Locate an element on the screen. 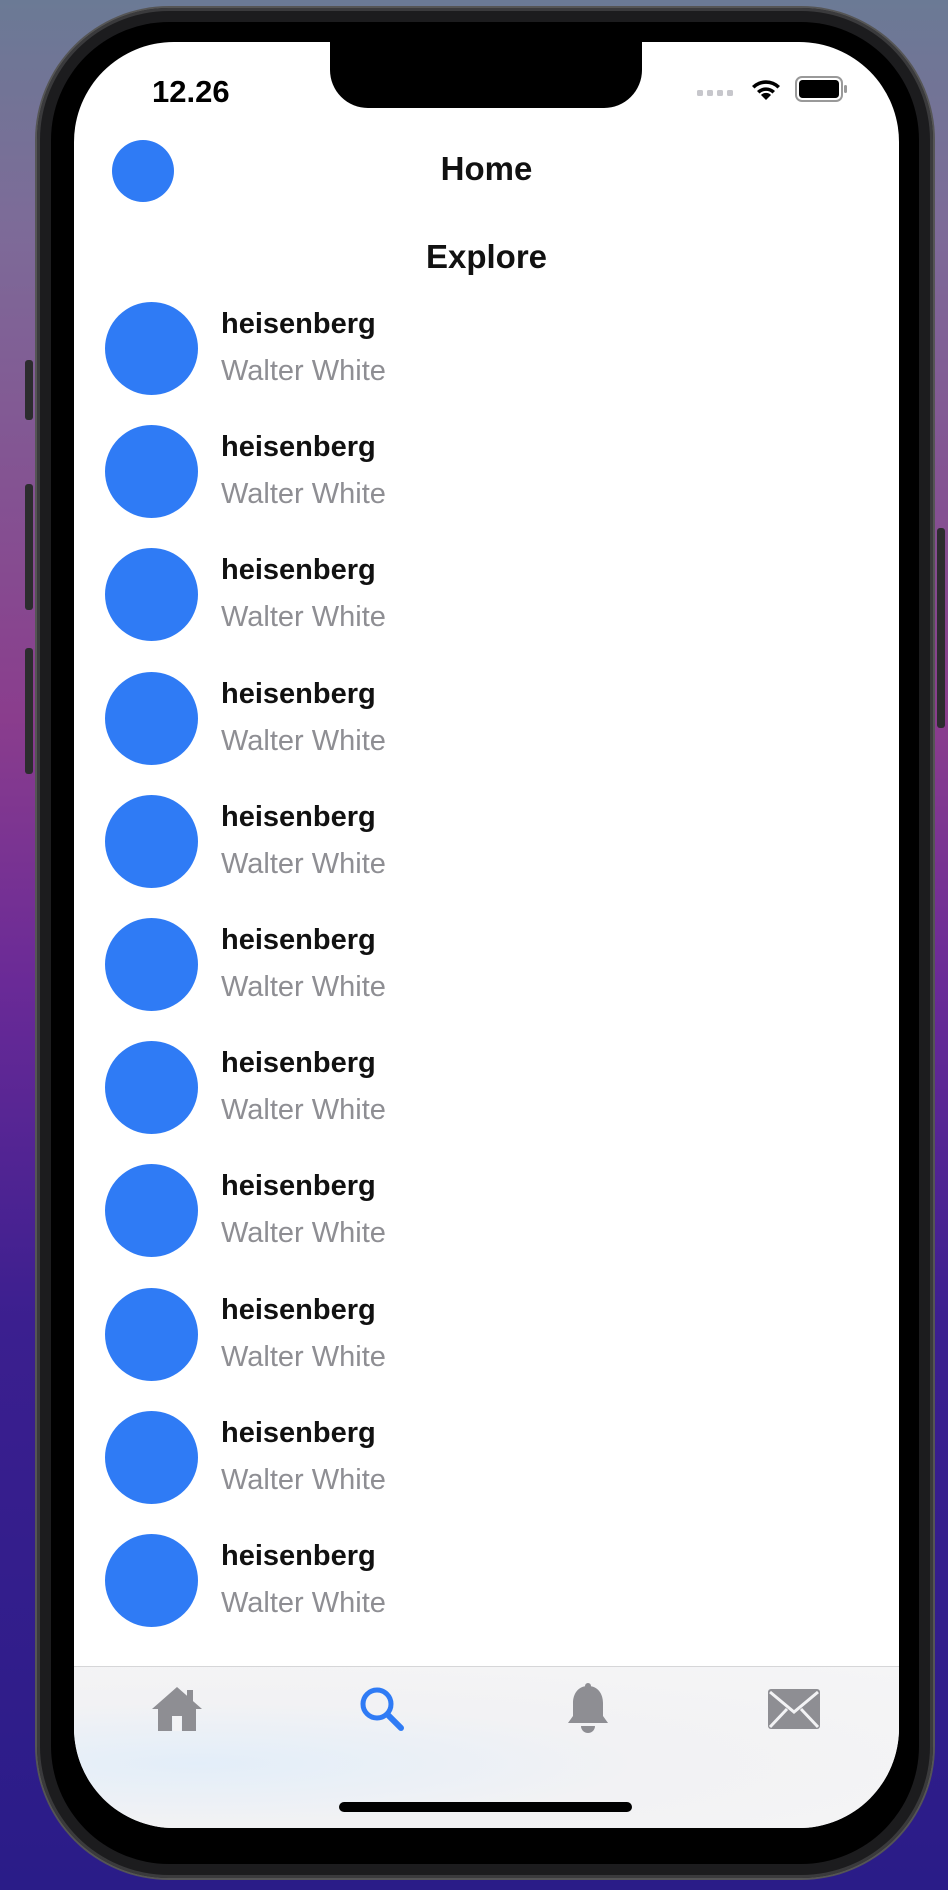  search-icon is located at coordinates (382, 1711).